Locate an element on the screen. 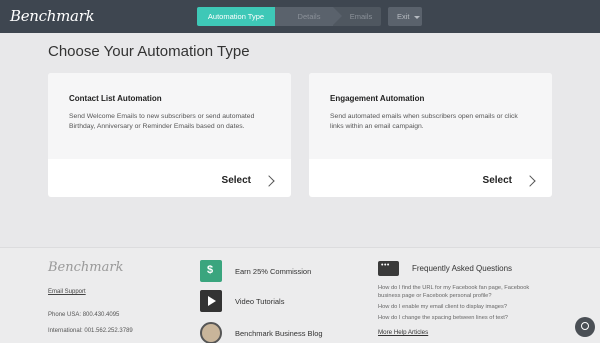 The width and height of the screenshot is (600, 343). help-chat-button is located at coordinates (585, 327).